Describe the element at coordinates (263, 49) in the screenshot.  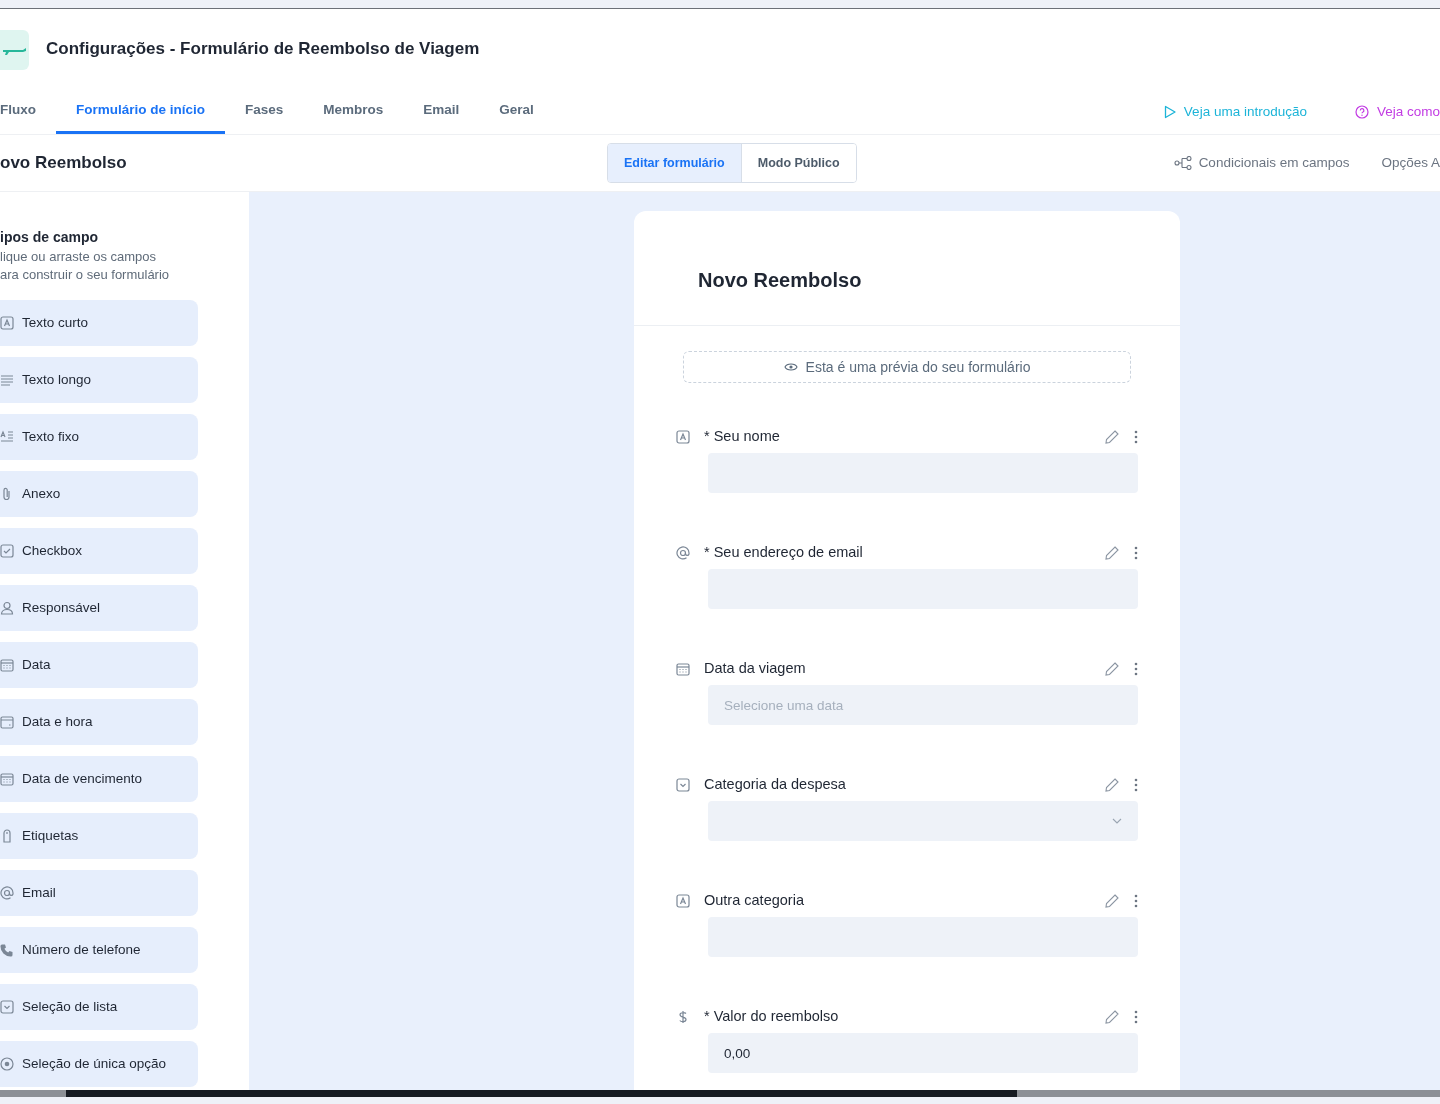
I see `page-title: Configurações - Formulário de Reembolso de Viagem` at that location.